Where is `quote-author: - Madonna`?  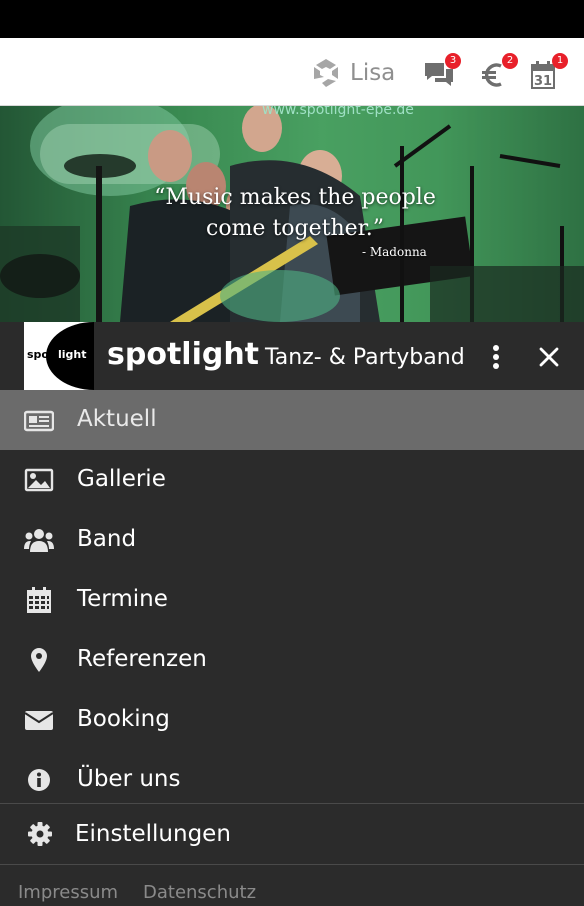 quote-author: - Madonna is located at coordinates (394, 252).